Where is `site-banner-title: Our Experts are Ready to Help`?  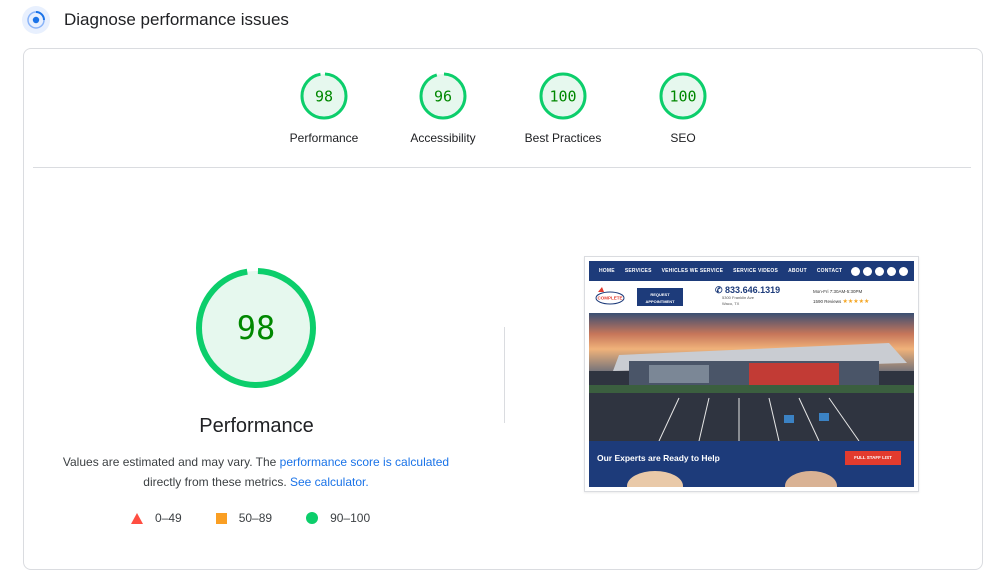
site-banner-title: Our Experts are Ready to Help is located at coordinates (658, 458).